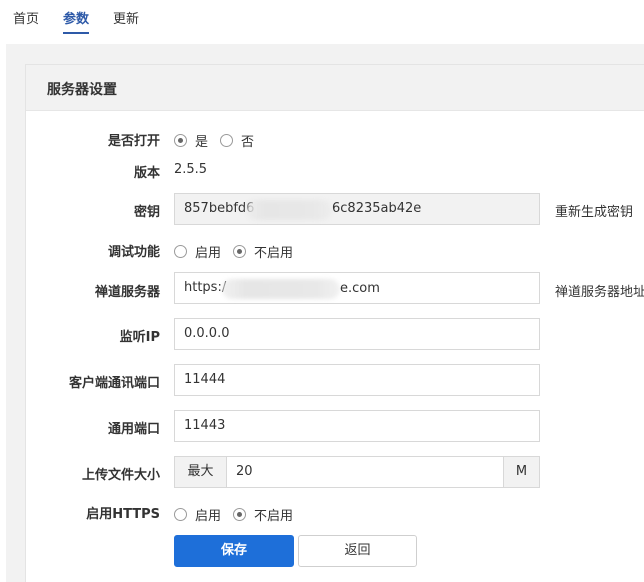 The width and height of the screenshot is (644, 582). What do you see at coordinates (146, 173) in the screenshot?
I see `version-label: 版本` at bounding box center [146, 173].